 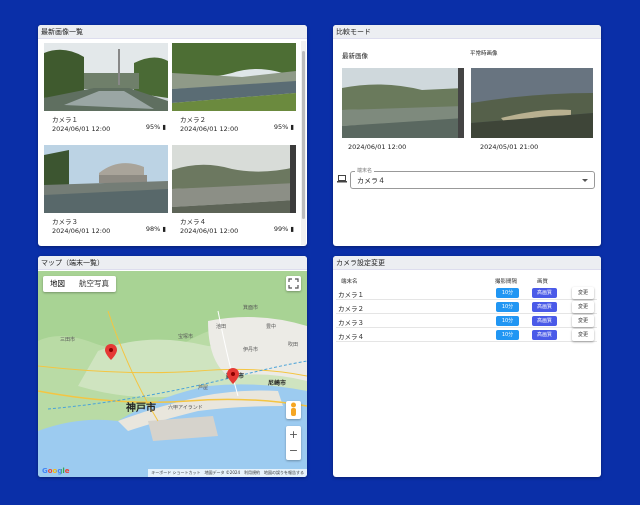 I want to click on pegman-icon, so click(x=293, y=409).